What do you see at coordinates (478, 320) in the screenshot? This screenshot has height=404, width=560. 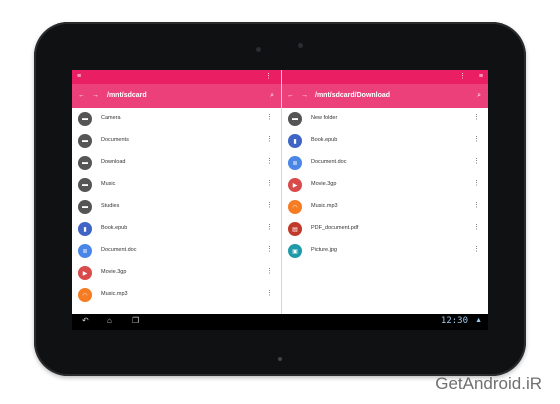 I see `signal-icon: ▲` at bounding box center [478, 320].